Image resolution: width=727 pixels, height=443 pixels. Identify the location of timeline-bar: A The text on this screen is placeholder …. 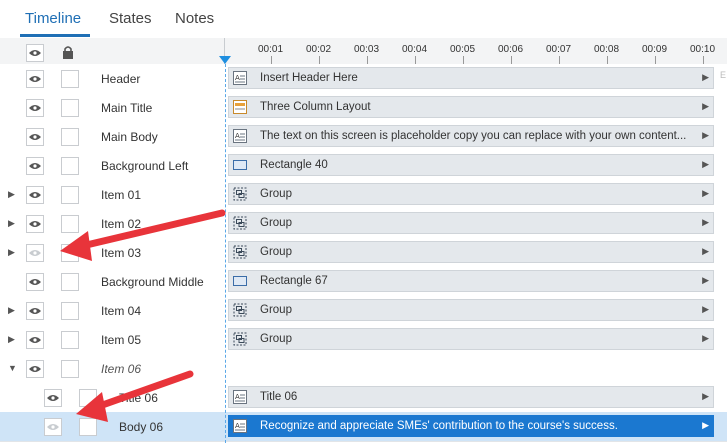
(471, 136).